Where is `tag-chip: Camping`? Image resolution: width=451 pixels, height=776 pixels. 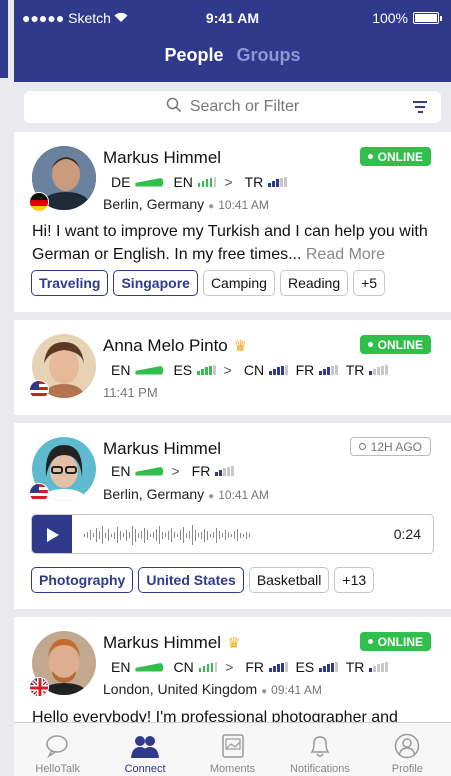
tag-chip: Camping is located at coordinates (238, 283).